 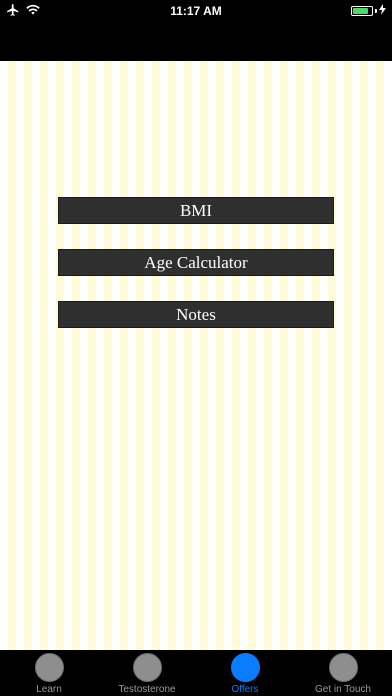 What do you see at coordinates (196, 210) in the screenshot?
I see `bmi-button: BMI` at bounding box center [196, 210].